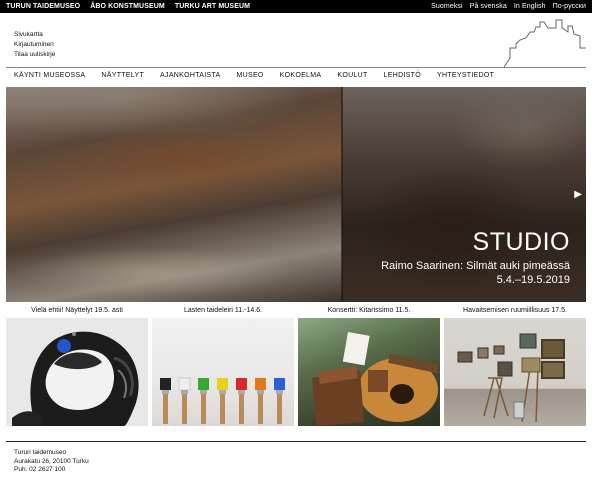 The width and height of the screenshot is (592, 480). What do you see at coordinates (402, 76) in the screenshot?
I see `nav-item-press: LEHDISTÖ` at bounding box center [402, 76].